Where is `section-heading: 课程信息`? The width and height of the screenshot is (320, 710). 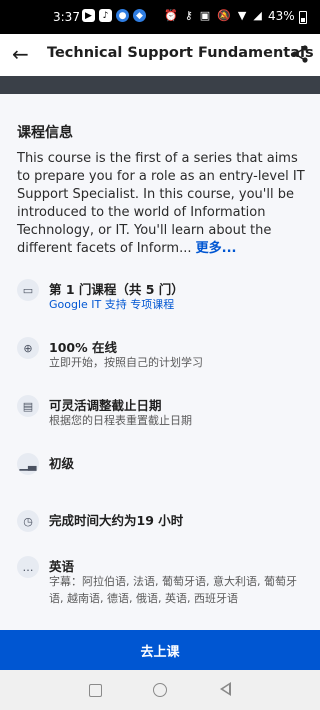
section-heading: 课程信息 is located at coordinates (45, 133).